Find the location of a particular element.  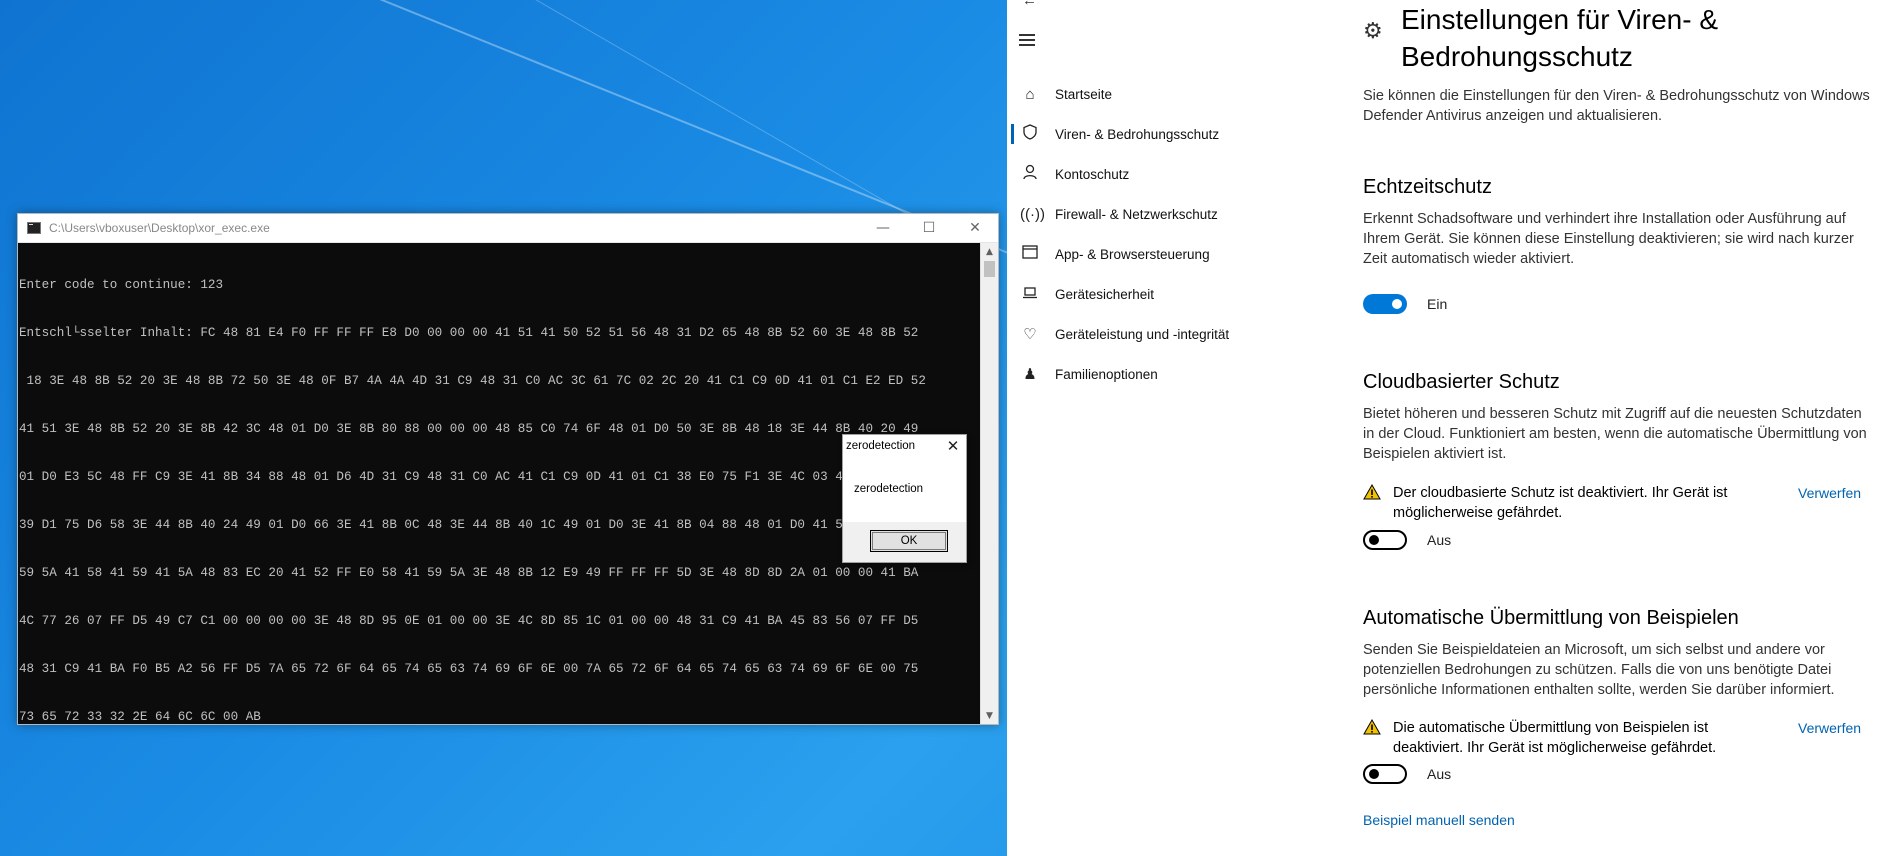

home-icon: ⌂ is located at coordinates (1030, 94).